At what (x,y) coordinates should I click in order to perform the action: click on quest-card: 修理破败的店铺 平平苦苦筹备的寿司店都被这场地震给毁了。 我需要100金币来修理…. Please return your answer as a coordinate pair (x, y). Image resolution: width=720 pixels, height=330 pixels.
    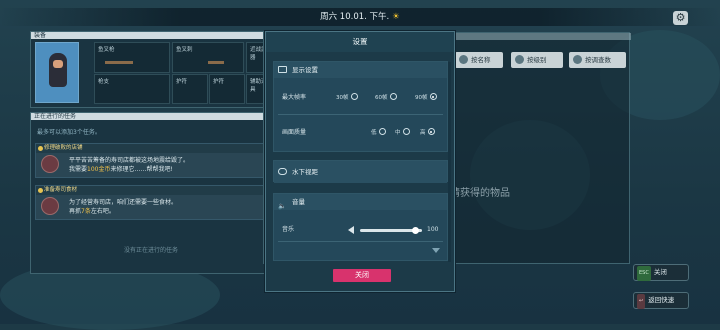
    Looking at the image, I should click on (151, 160).